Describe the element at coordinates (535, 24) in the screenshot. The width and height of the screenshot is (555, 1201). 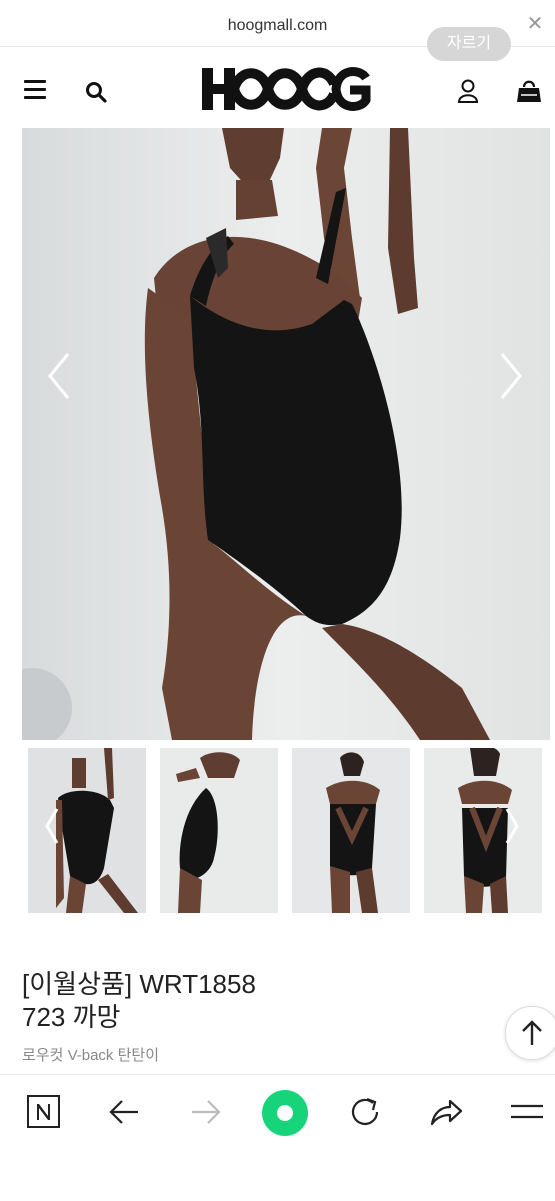
I see `close-icon: ✕` at that location.